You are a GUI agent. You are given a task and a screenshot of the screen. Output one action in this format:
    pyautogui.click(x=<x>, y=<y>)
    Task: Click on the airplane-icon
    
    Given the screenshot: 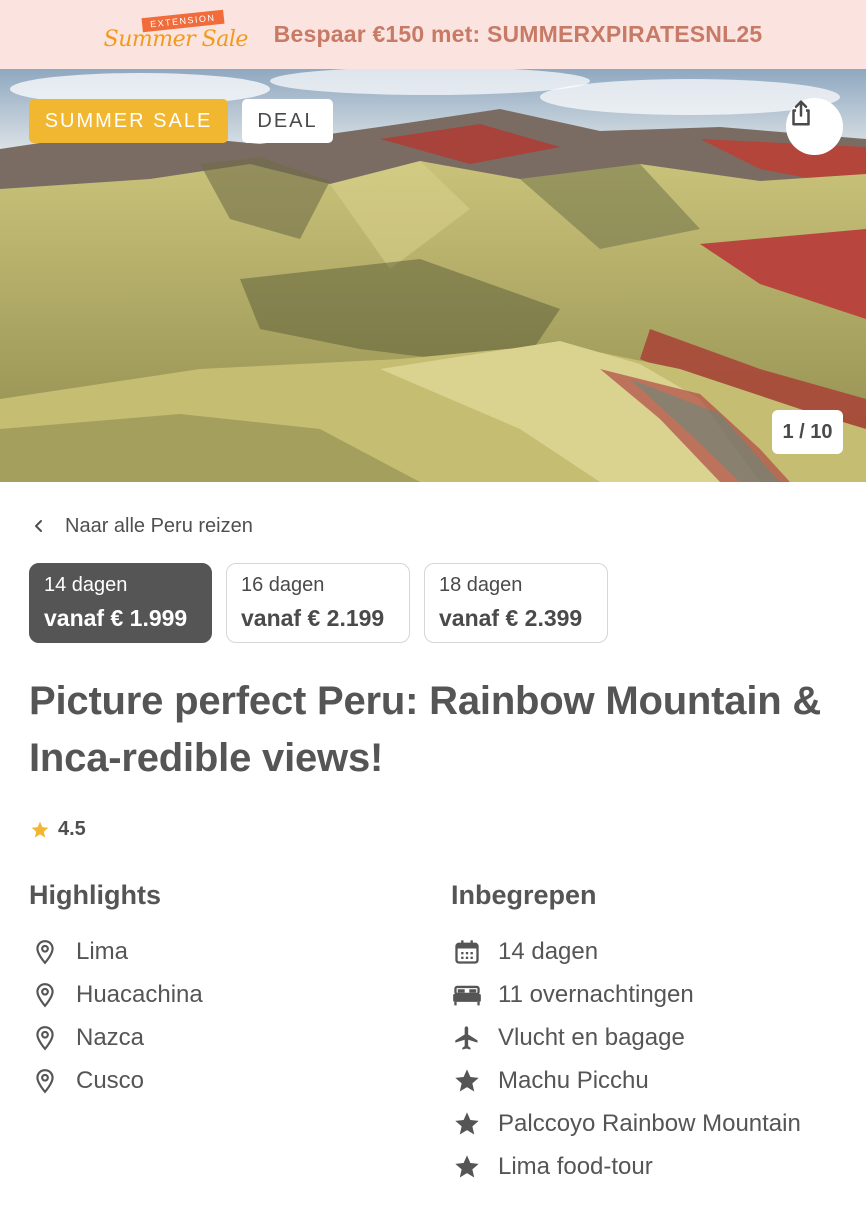 What is the action you would take?
    pyautogui.click(x=467, y=1038)
    